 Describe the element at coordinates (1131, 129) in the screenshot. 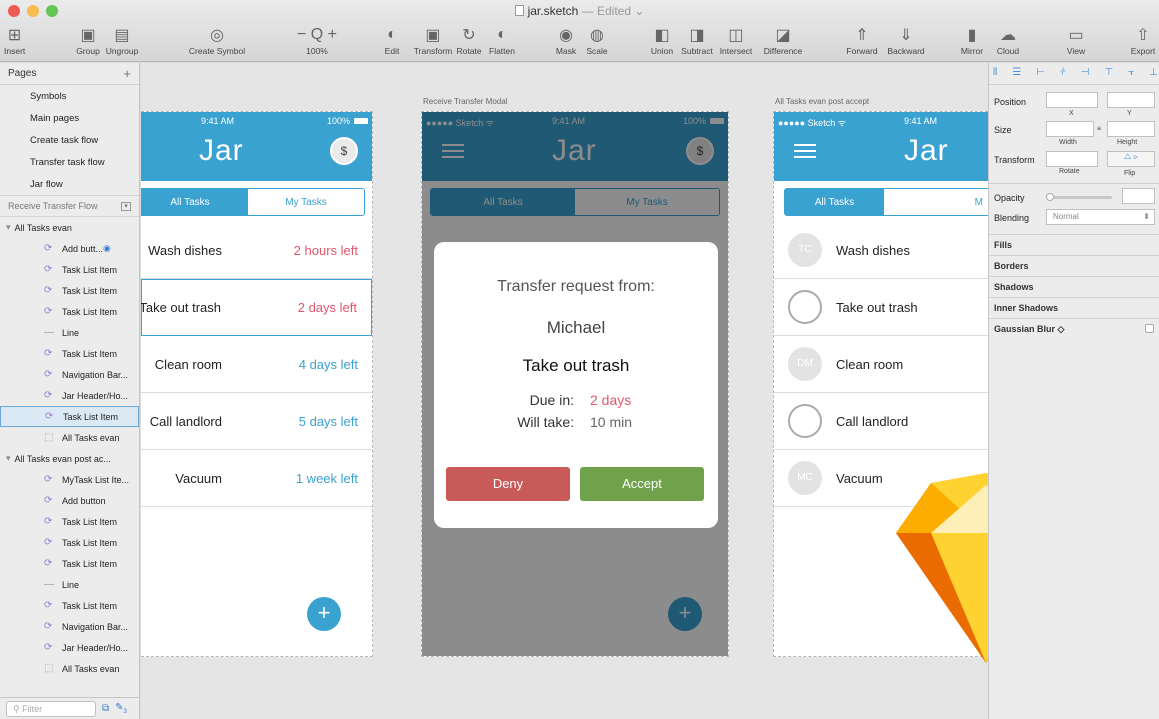

I see `height-input` at that location.